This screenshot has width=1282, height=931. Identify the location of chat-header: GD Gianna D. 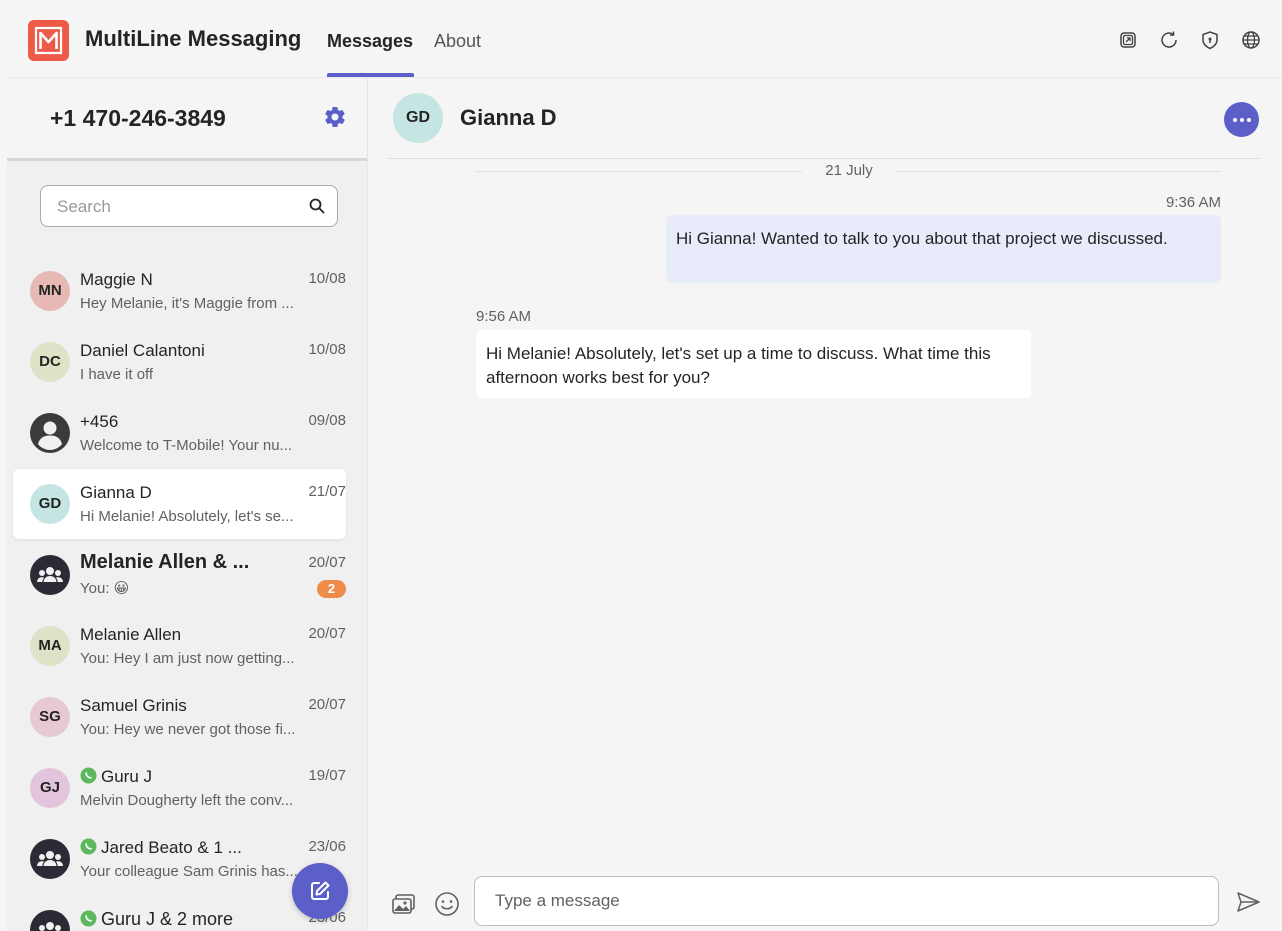
(824, 118).